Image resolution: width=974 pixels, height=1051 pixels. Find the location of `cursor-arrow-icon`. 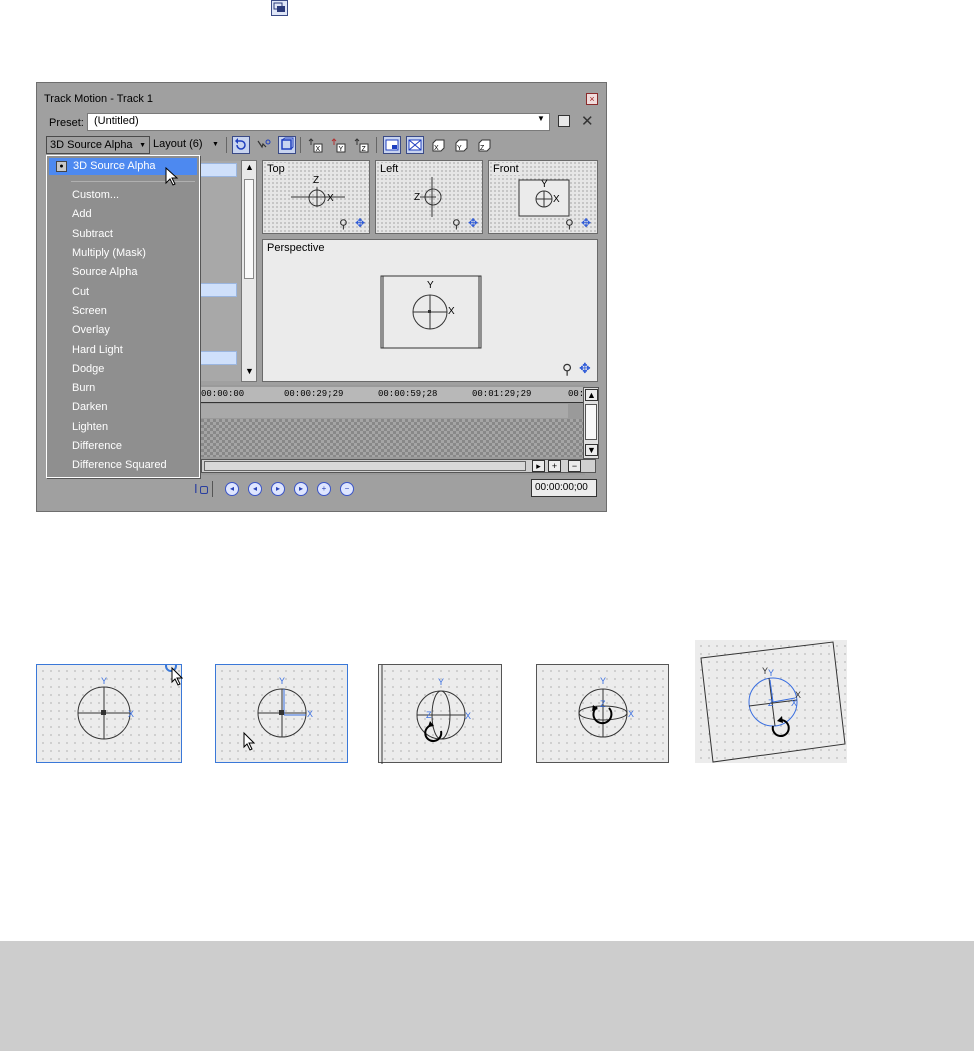

cursor-arrow-icon is located at coordinates (172, 176).